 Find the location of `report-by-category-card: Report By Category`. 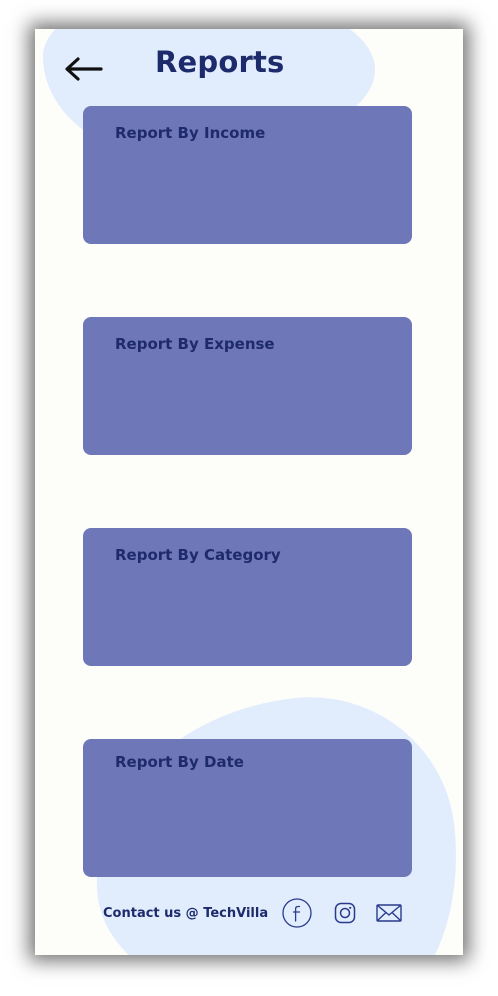

report-by-category-card: Report By Category is located at coordinates (247, 597).